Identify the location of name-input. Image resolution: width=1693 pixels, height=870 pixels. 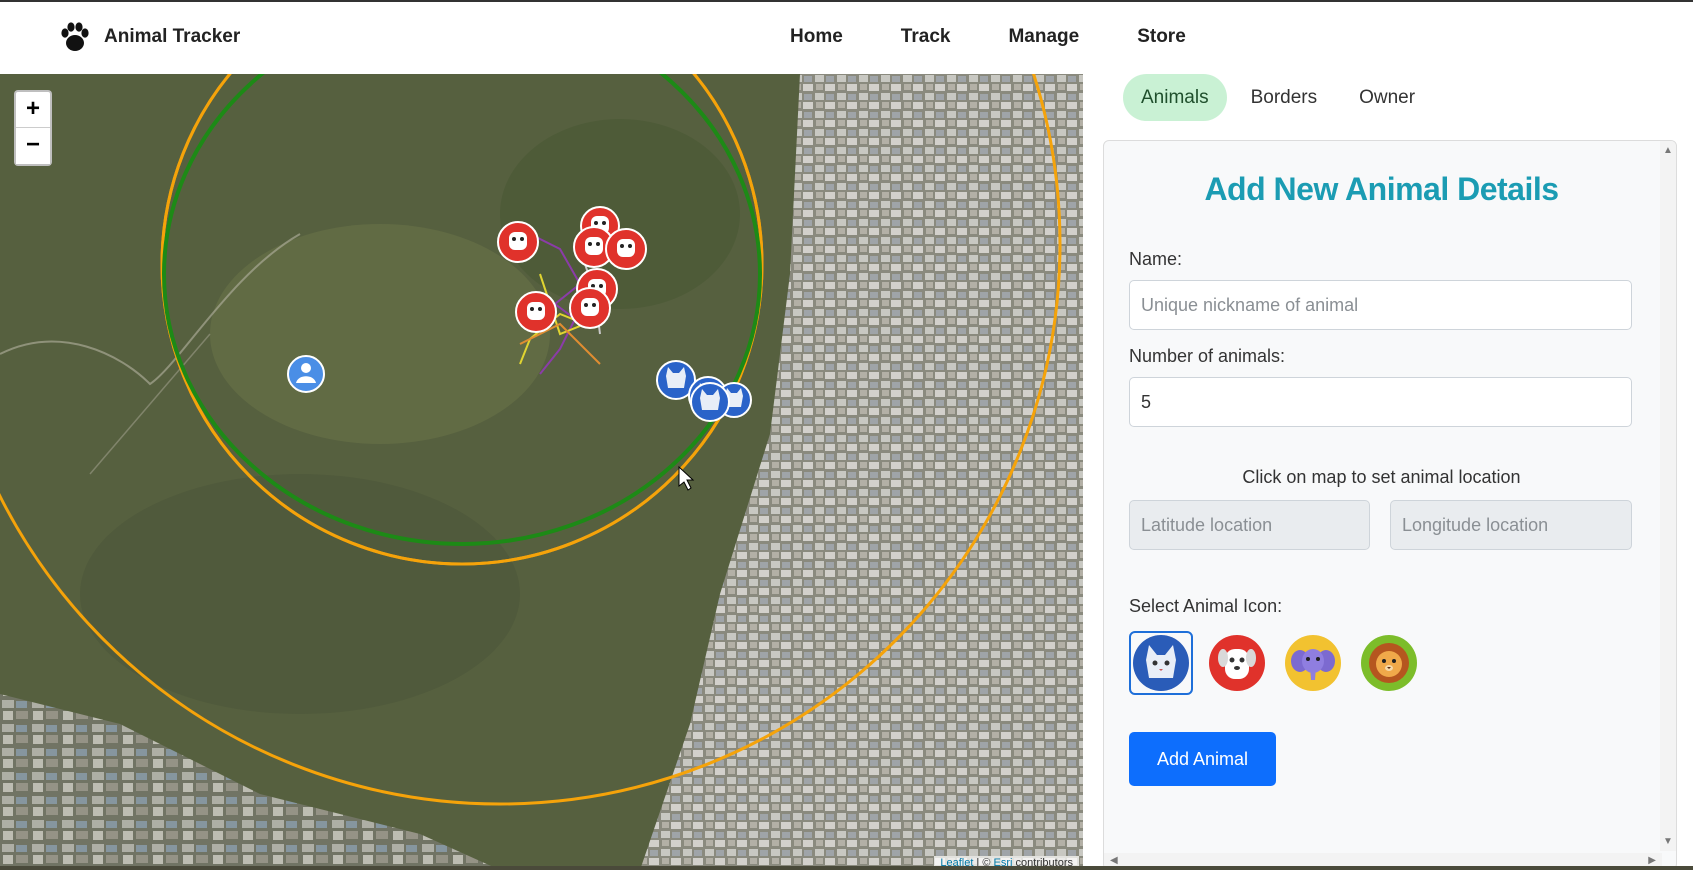
(1380, 305).